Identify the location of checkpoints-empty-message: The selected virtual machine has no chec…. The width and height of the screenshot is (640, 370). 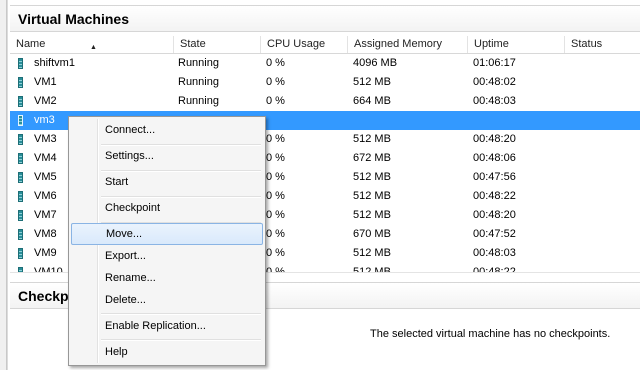
(490, 334).